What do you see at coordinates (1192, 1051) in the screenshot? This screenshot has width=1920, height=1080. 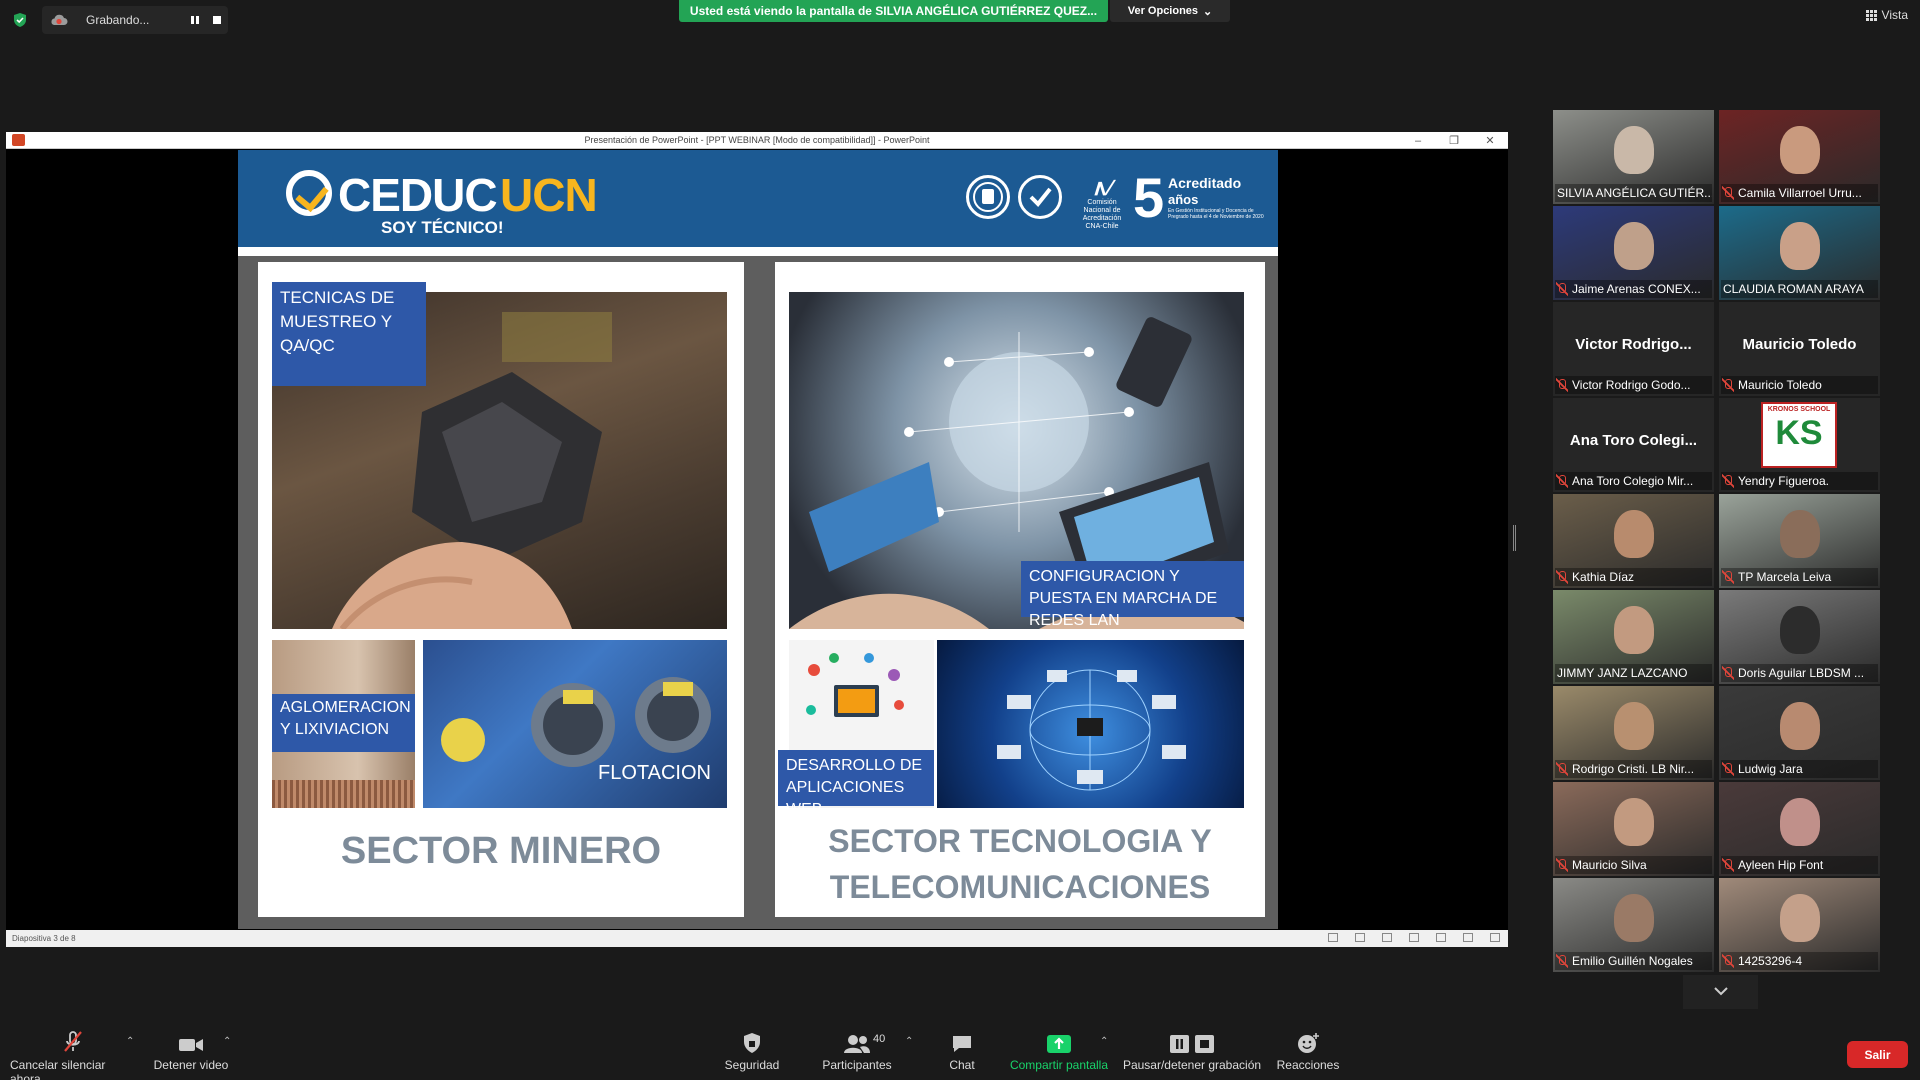 I see `pause-stop-recording-button: Pausar/detener grabación` at bounding box center [1192, 1051].